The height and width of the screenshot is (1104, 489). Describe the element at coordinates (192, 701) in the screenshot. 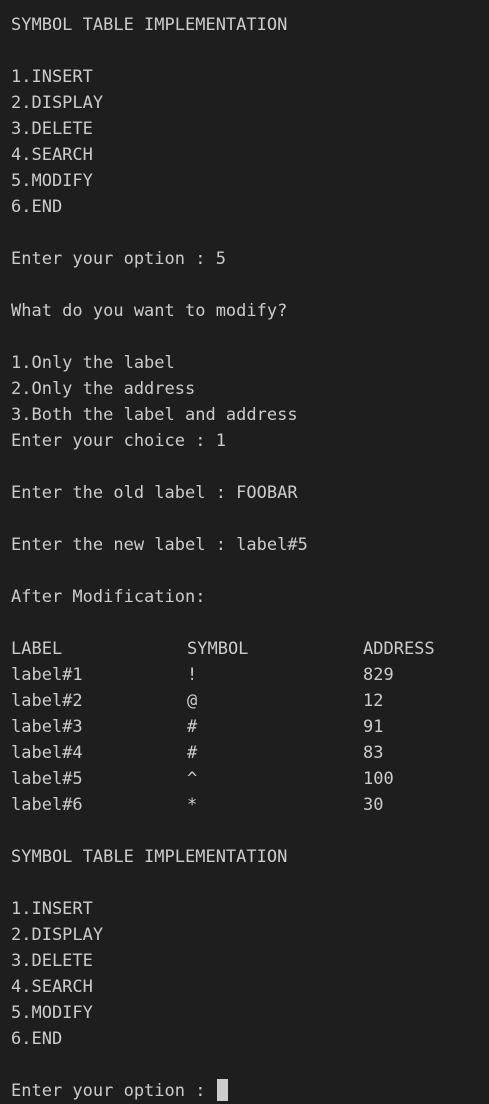

I see `table-cell-symbol: @` at that location.